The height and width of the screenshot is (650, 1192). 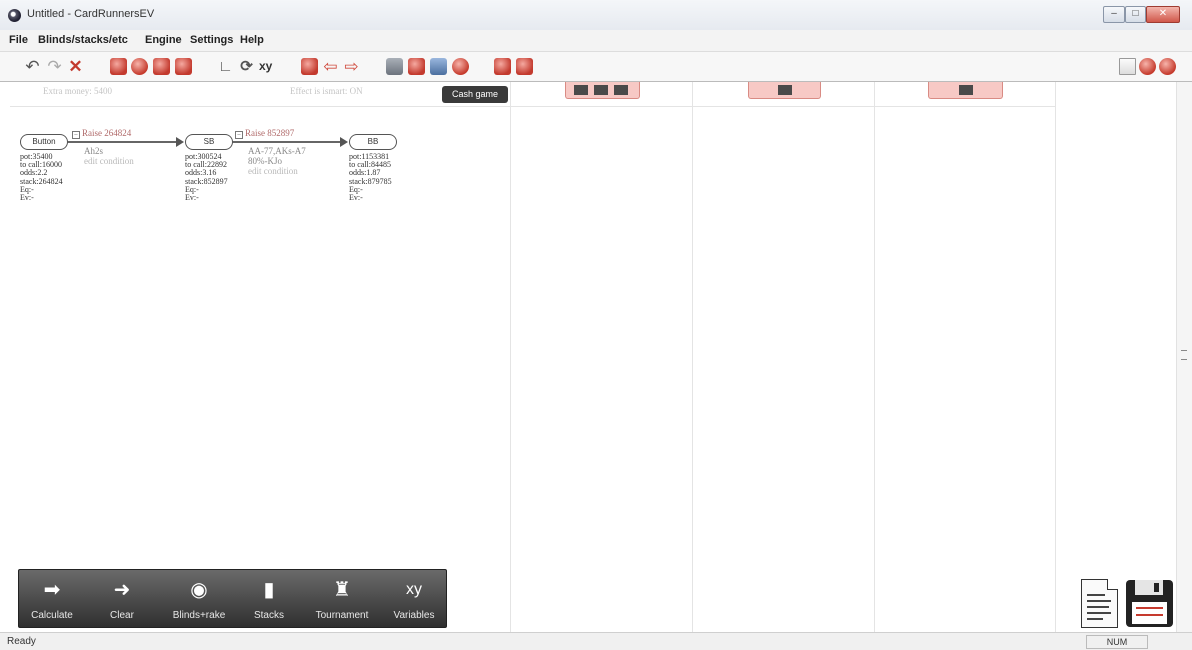 What do you see at coordinates (438, 66) in the screenshot?
I see `tree-icon` at bounding box center [438, 66].